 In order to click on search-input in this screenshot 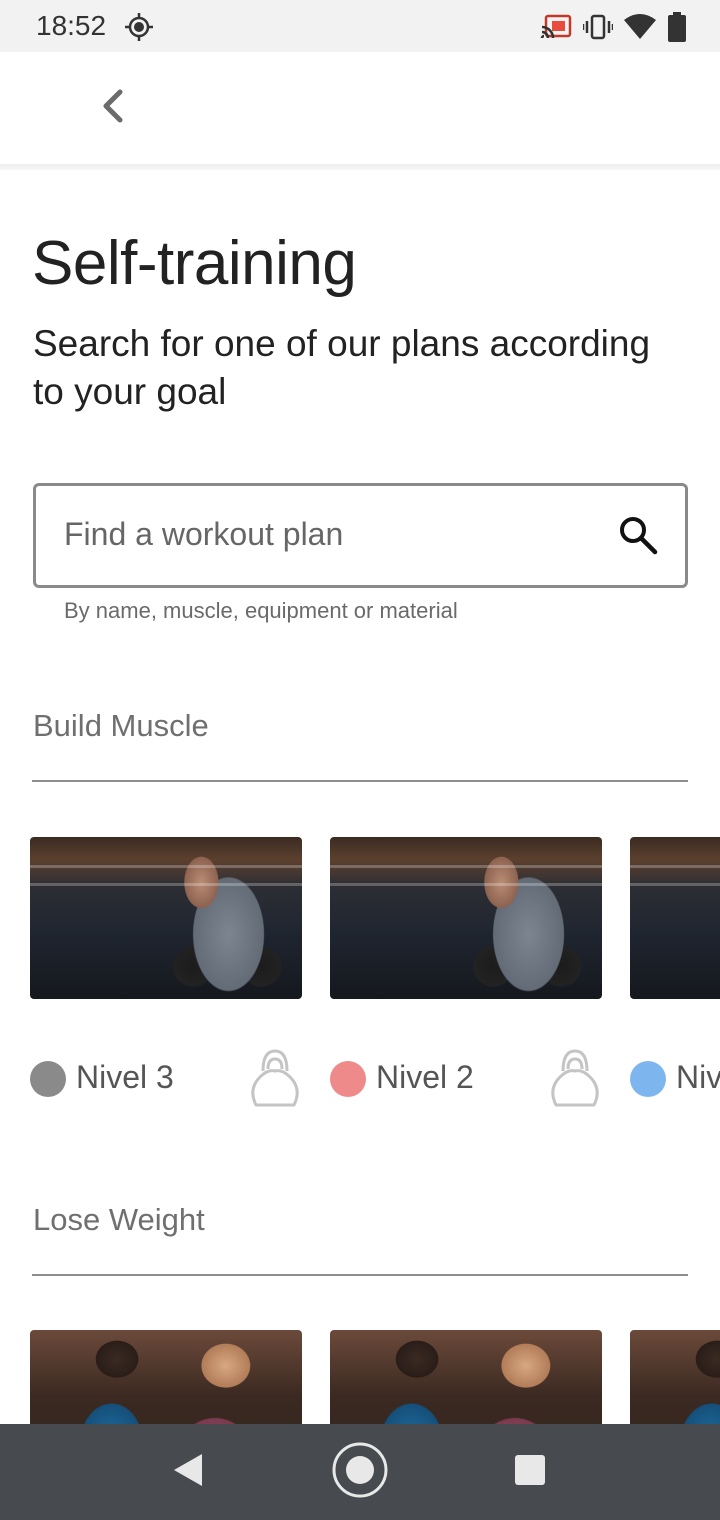, I will do `click(334, 534)`.